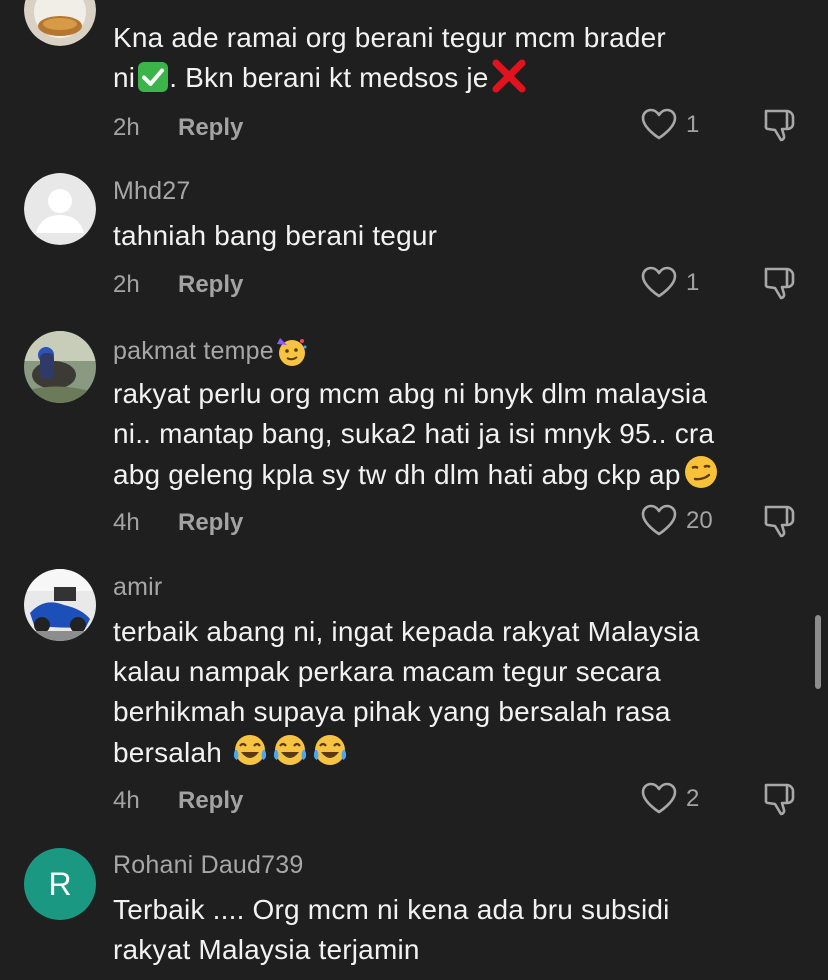 The height and width of the screenshot is (980, 828). I want to click on comment-text: tahniah bang berani tegur, so click(458, 236).